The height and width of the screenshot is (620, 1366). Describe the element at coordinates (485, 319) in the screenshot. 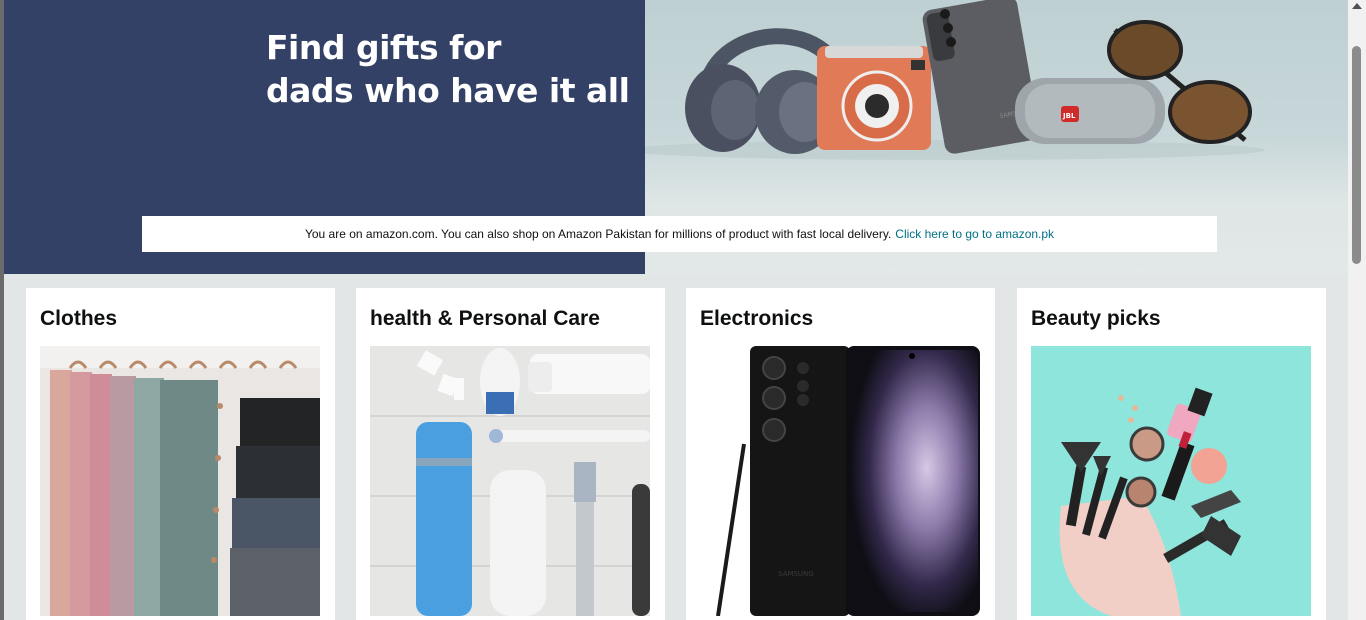

I see `card-title: health & Personal Care` at that location.